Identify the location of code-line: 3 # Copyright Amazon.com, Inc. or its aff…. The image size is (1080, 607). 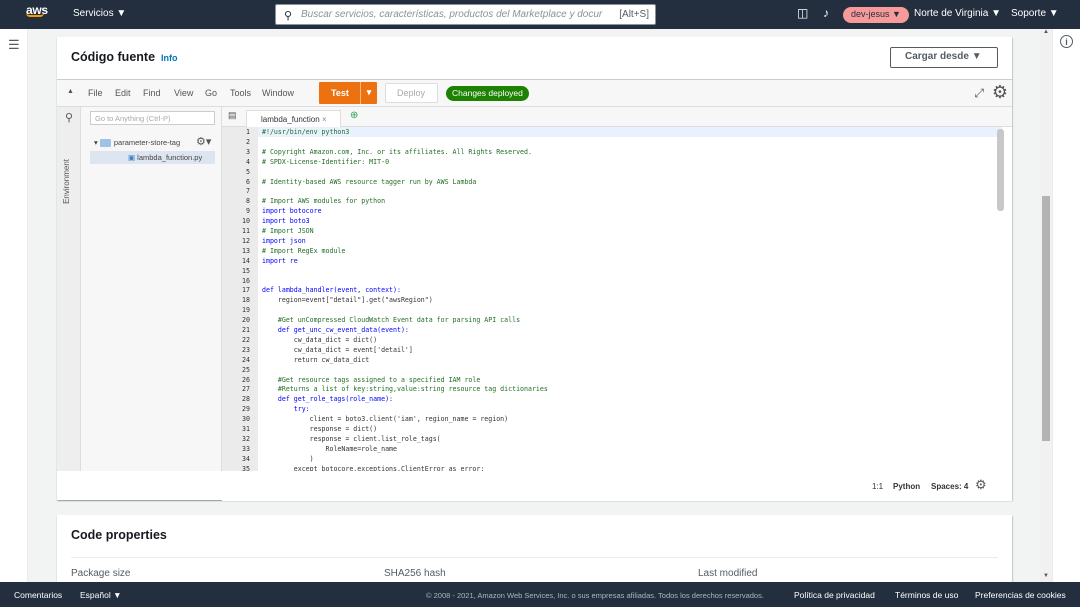
(612, 152).